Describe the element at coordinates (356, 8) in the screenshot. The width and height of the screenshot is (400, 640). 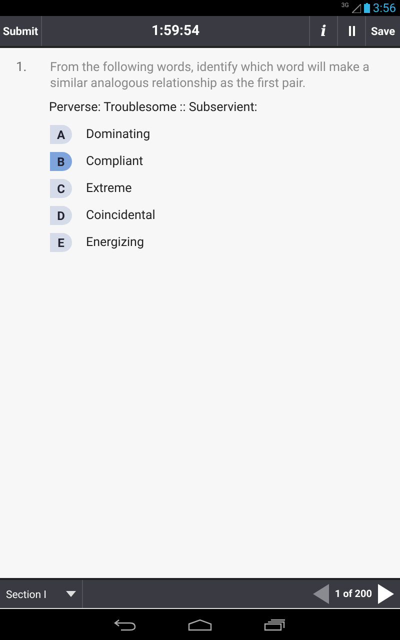
I see `signal-icon` at that location.